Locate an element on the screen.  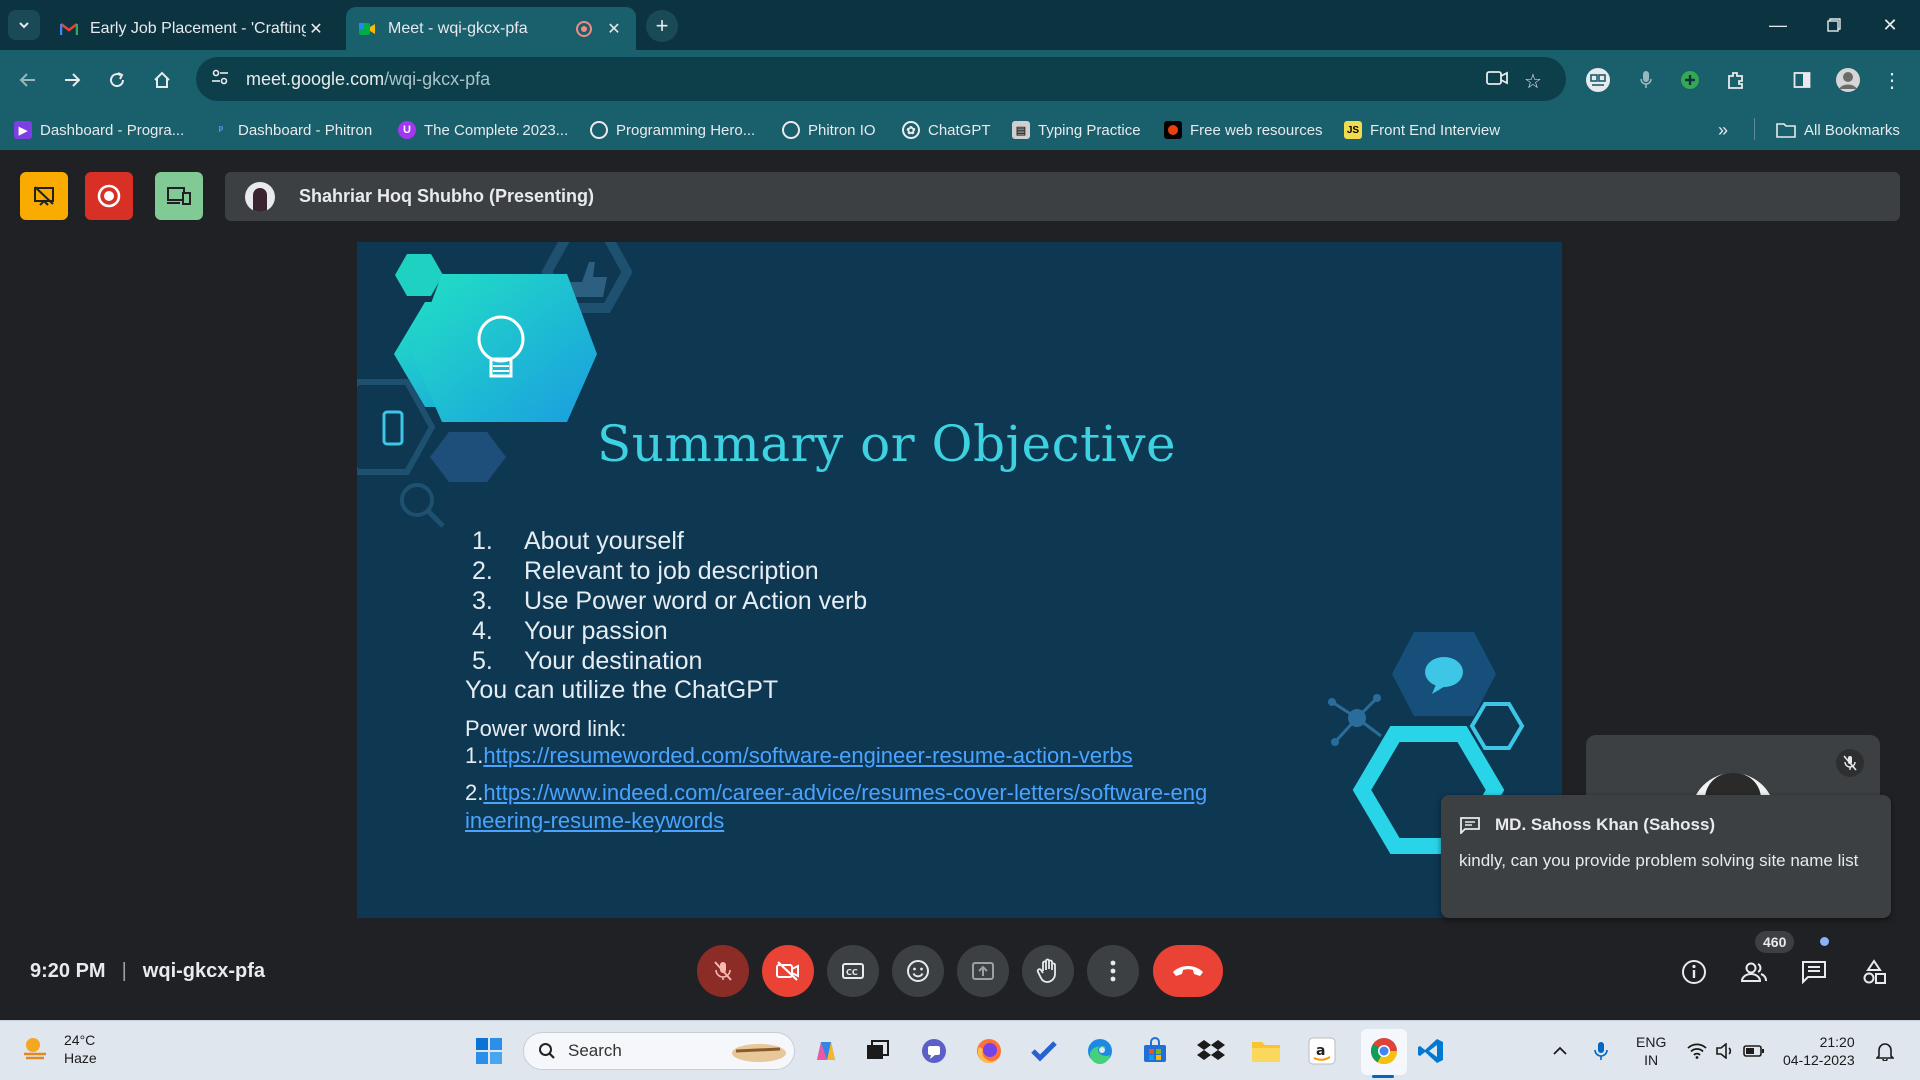
more-menu-icon: ⋮ is located at coordinates (1892, 80).